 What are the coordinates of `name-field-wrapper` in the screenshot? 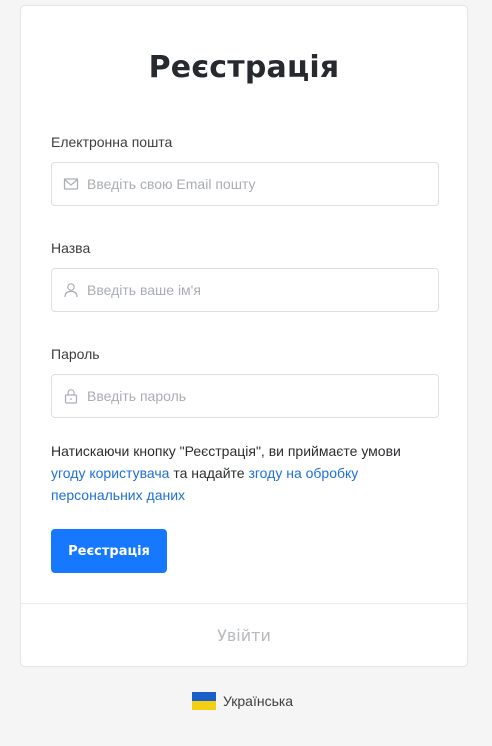 It's located at (245, 290).